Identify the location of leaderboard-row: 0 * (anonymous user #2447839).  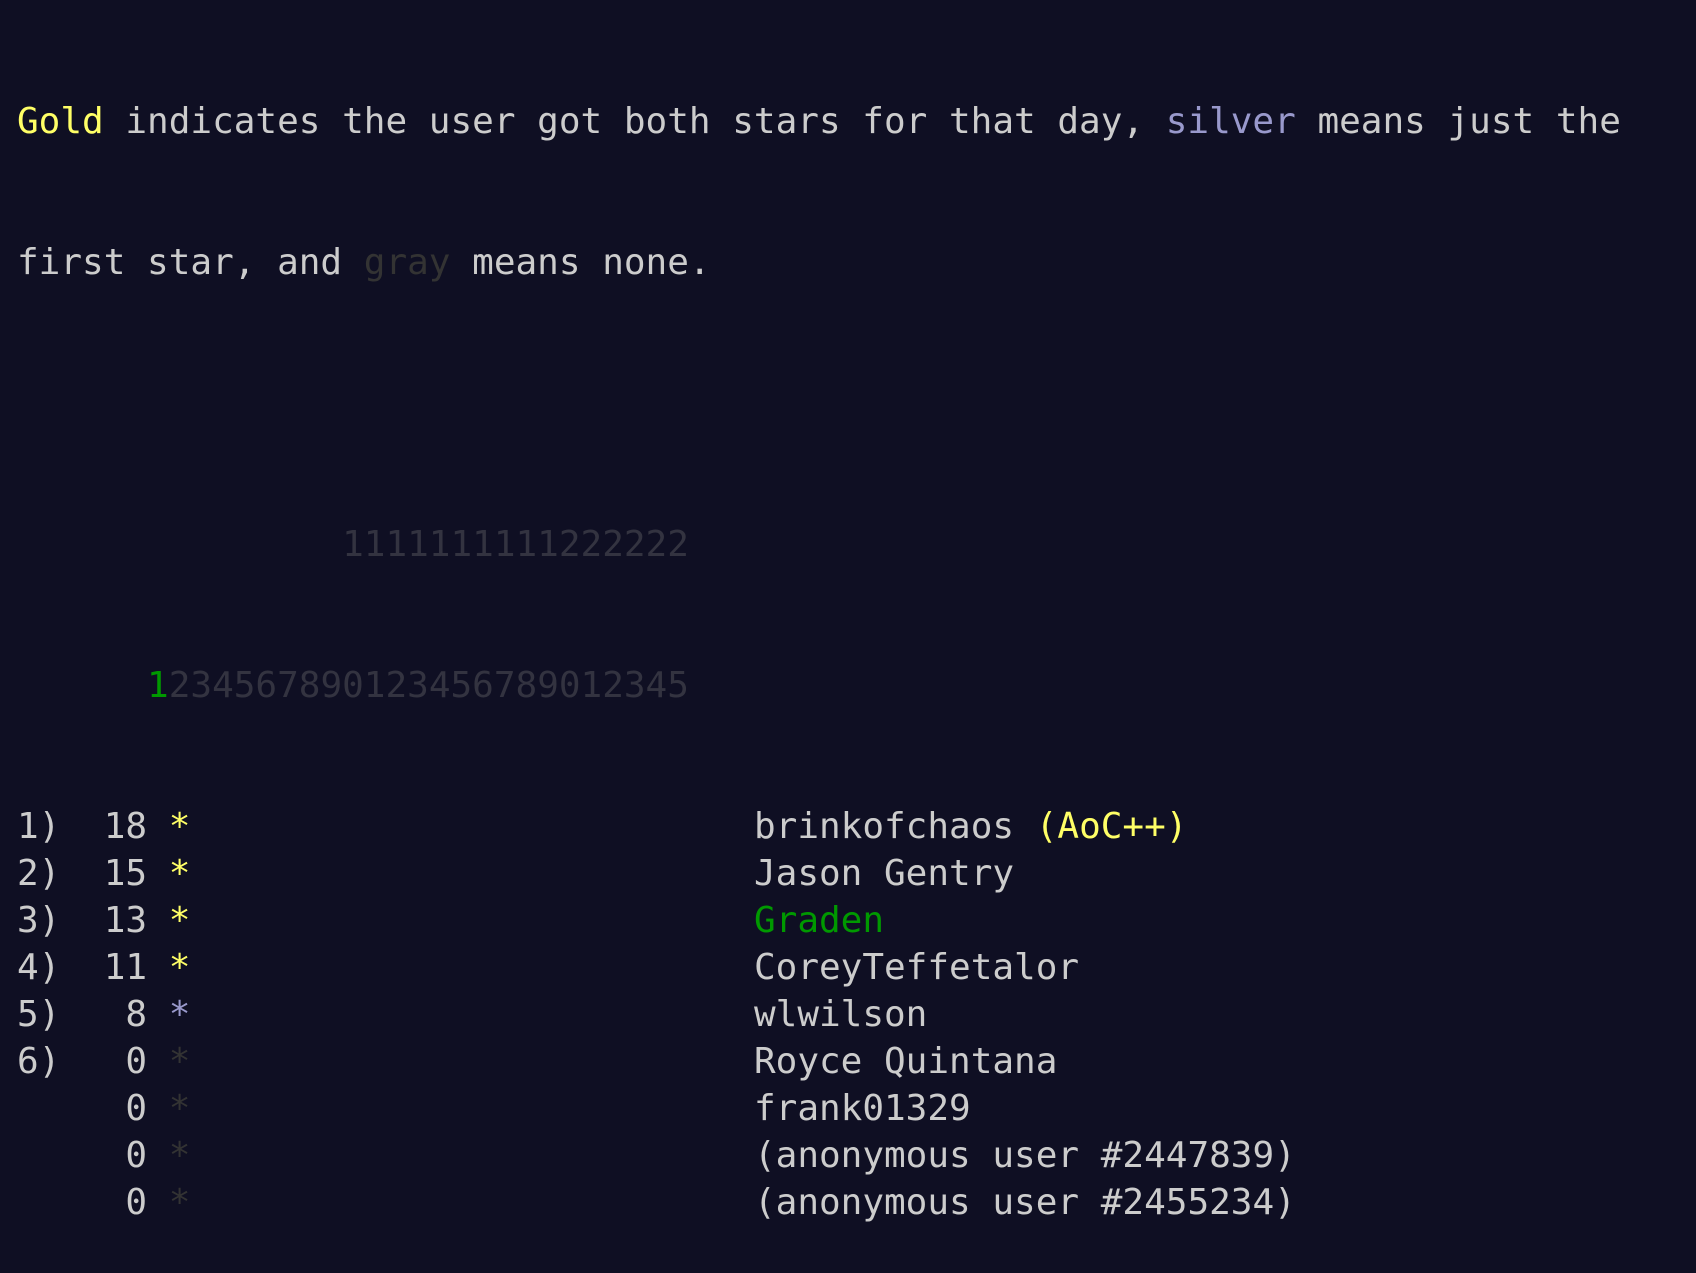
(856, 1155).